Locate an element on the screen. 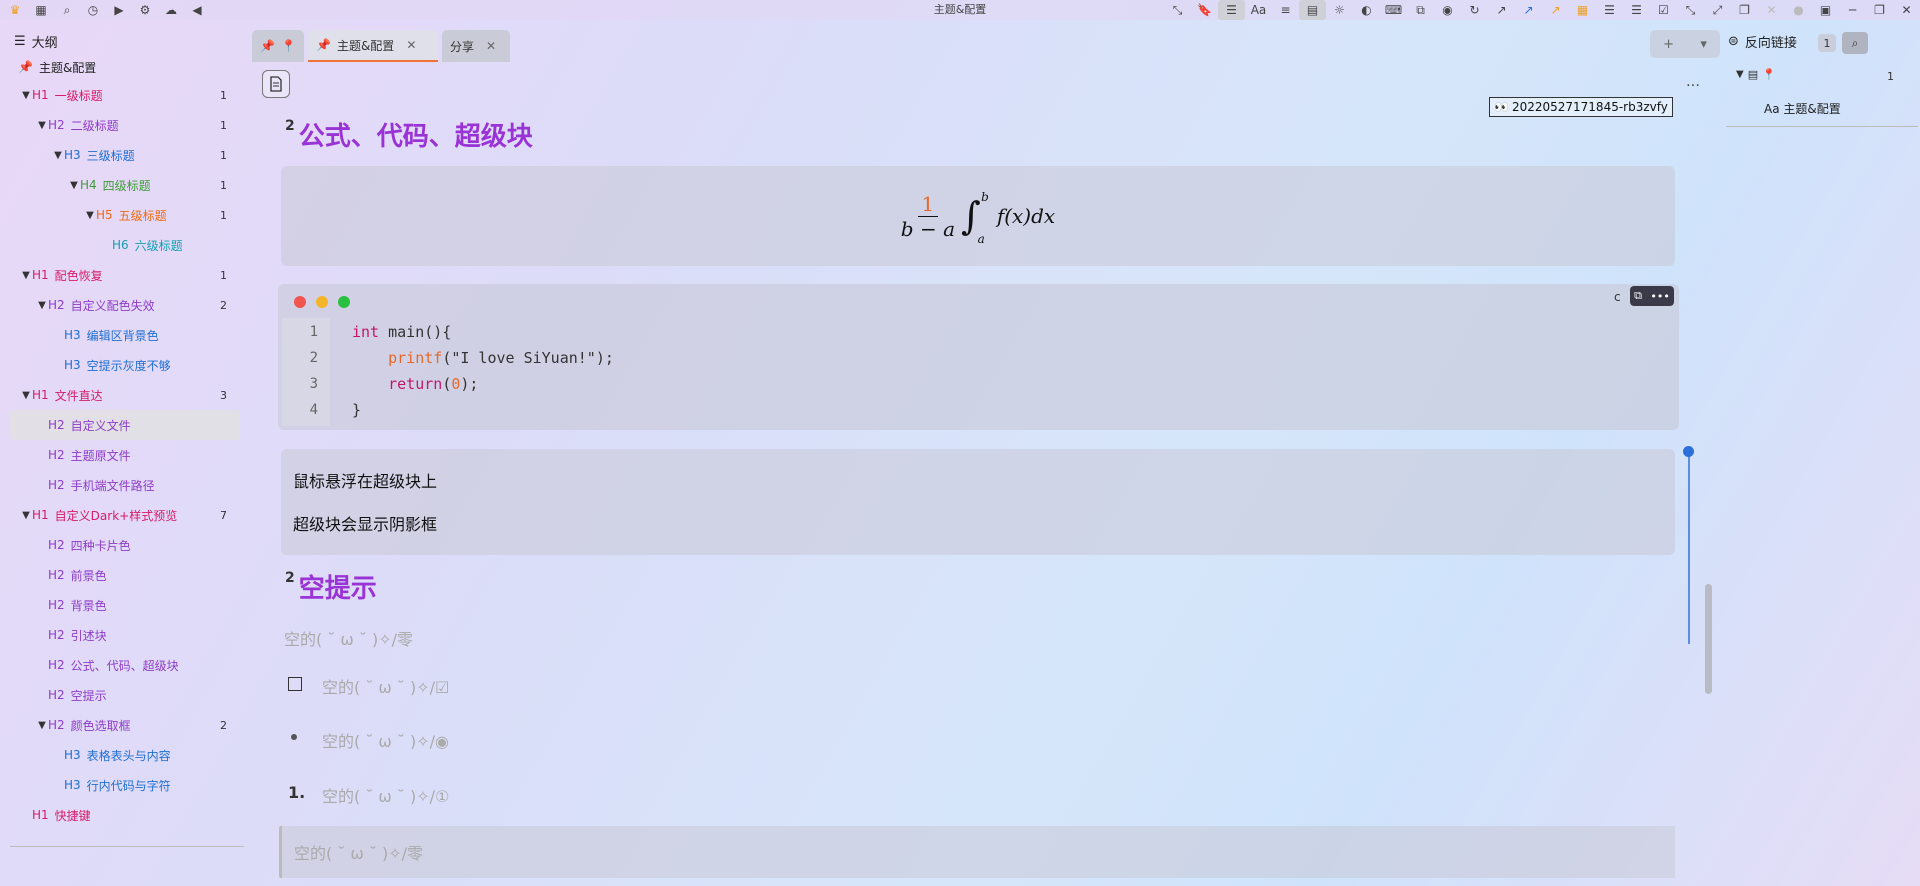 This screenshot has height=886, width=1920. toolbar-icon: ▤ is located at coordinates (1312, 10).